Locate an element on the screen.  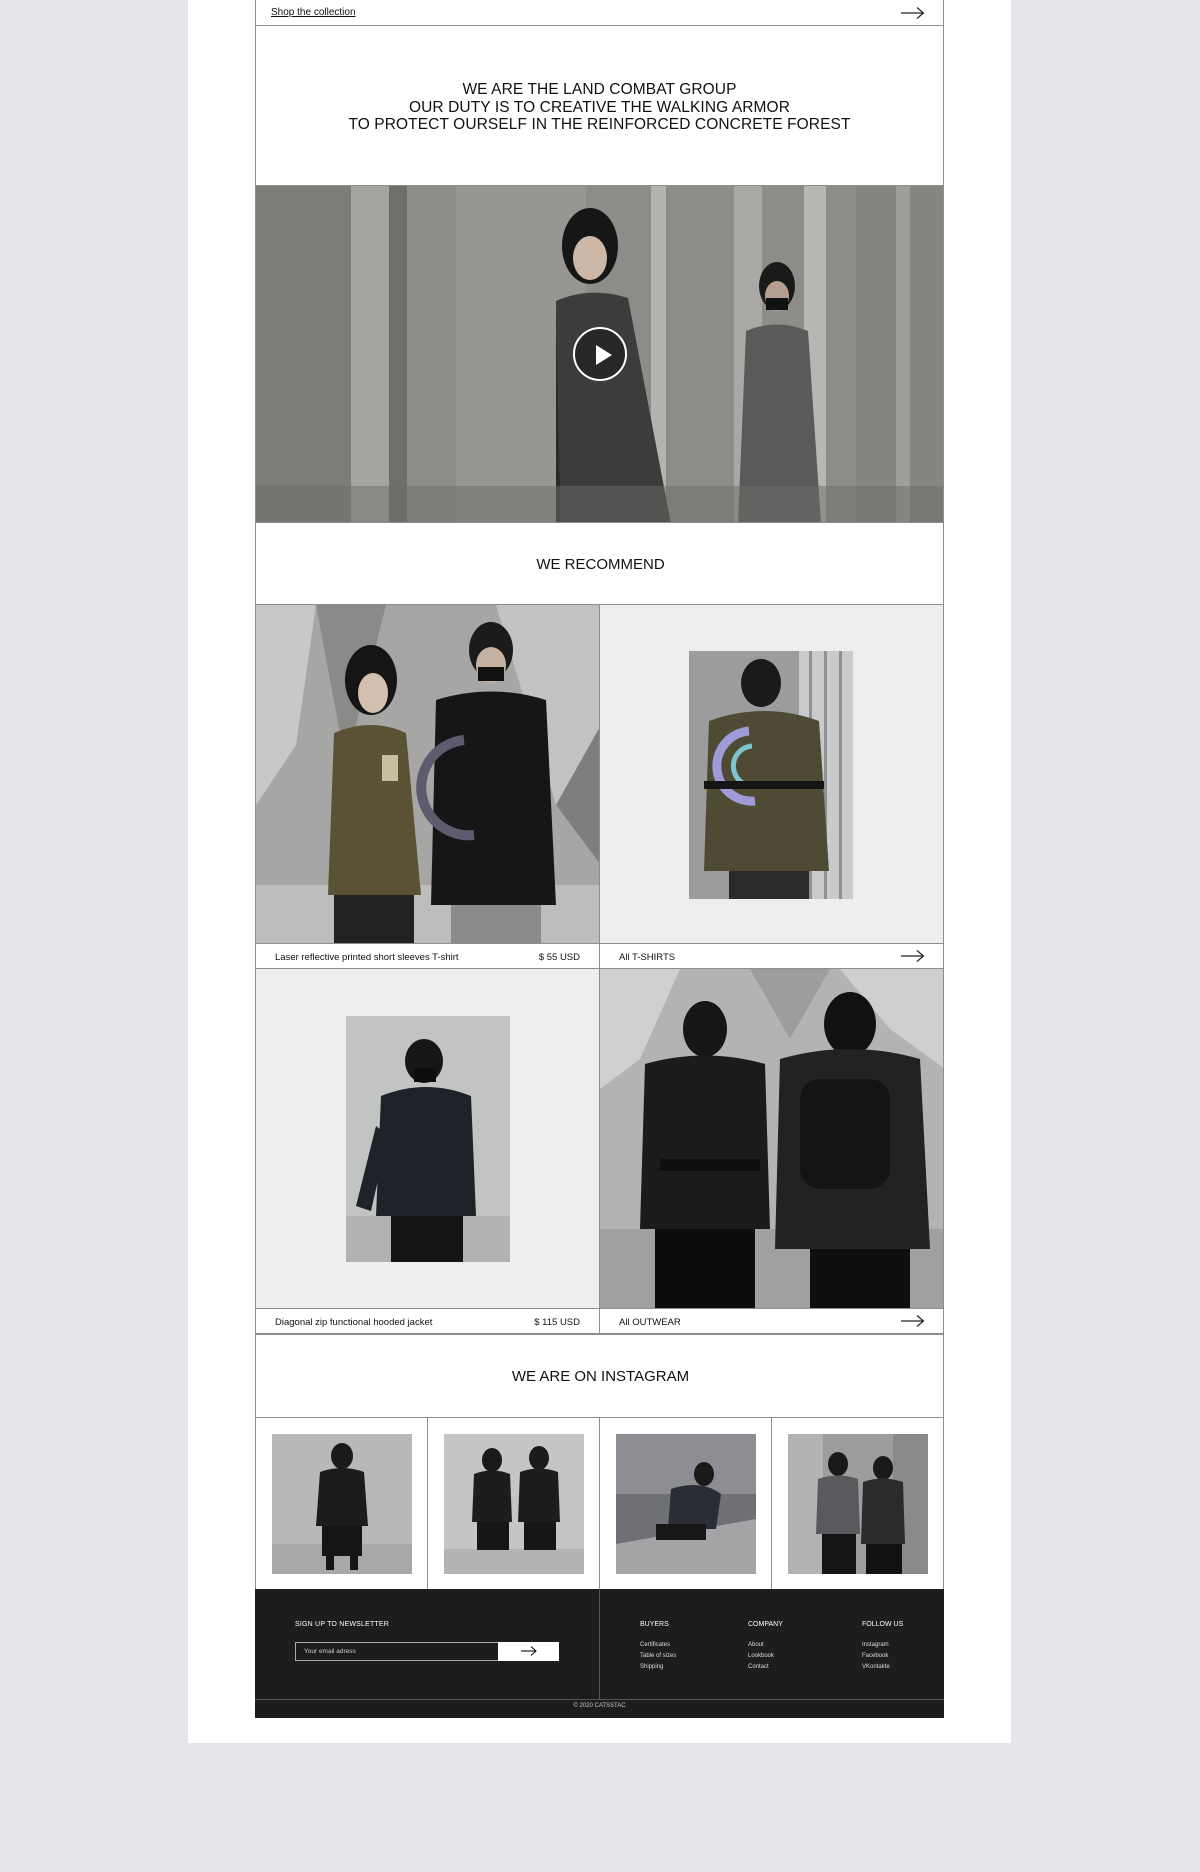
shop-collection-link: Shop the collection is located at coordinates (313, 12).